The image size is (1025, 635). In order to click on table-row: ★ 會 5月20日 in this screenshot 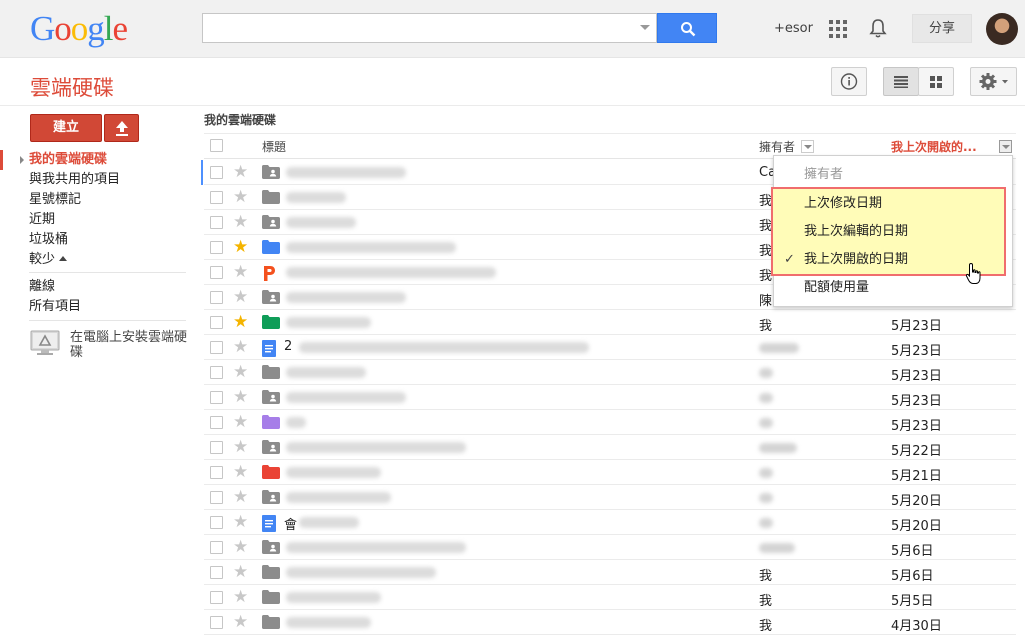, I will do `click(610, 522)`.